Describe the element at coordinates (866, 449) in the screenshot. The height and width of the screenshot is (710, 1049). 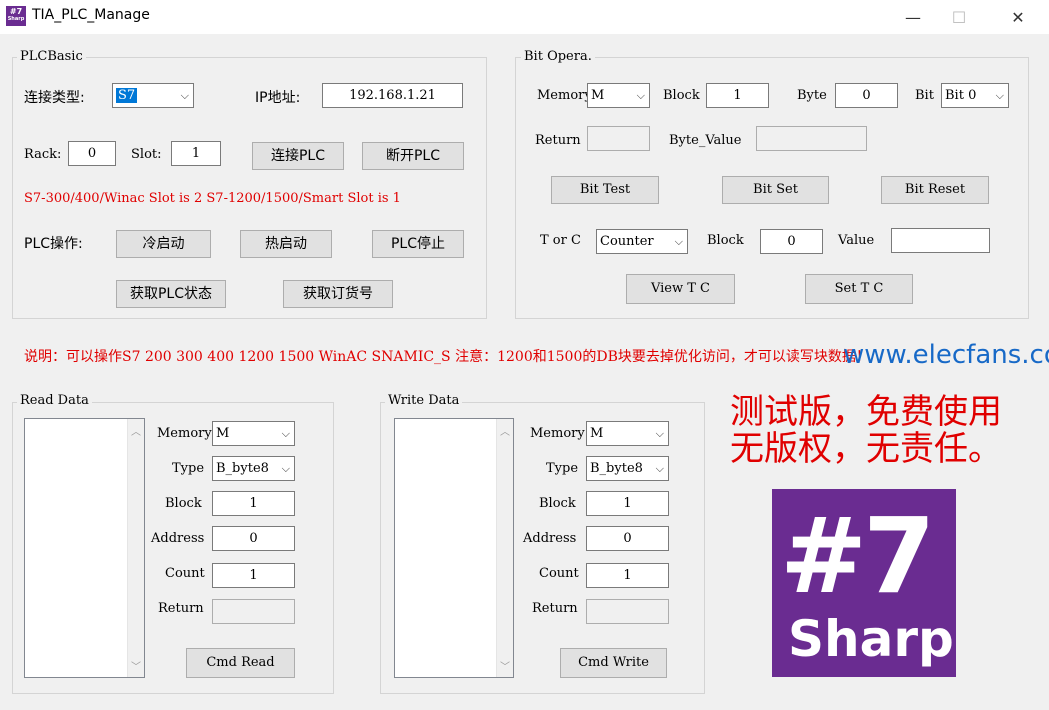
I see `promo-line-2: 无版权，无责任。` at that location.